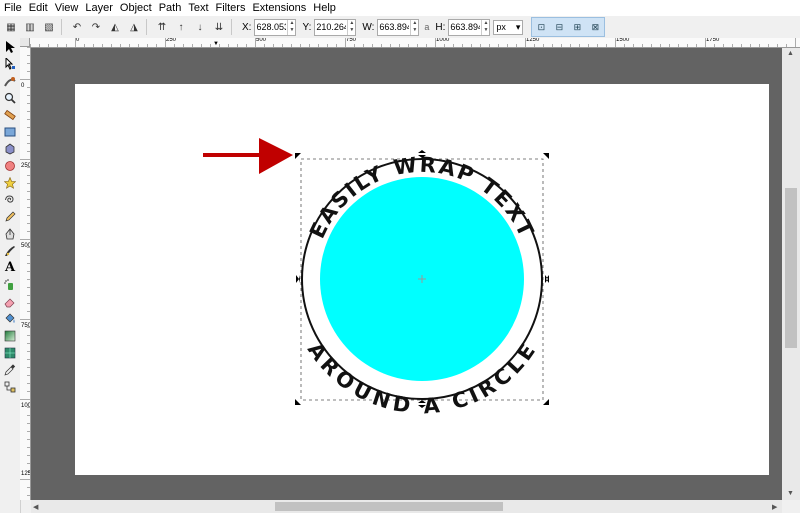  What do you see at coordinates (791, 268) in the screenshot?
I see `vertical-scroll-thumb` at bounding box center [791, 268].